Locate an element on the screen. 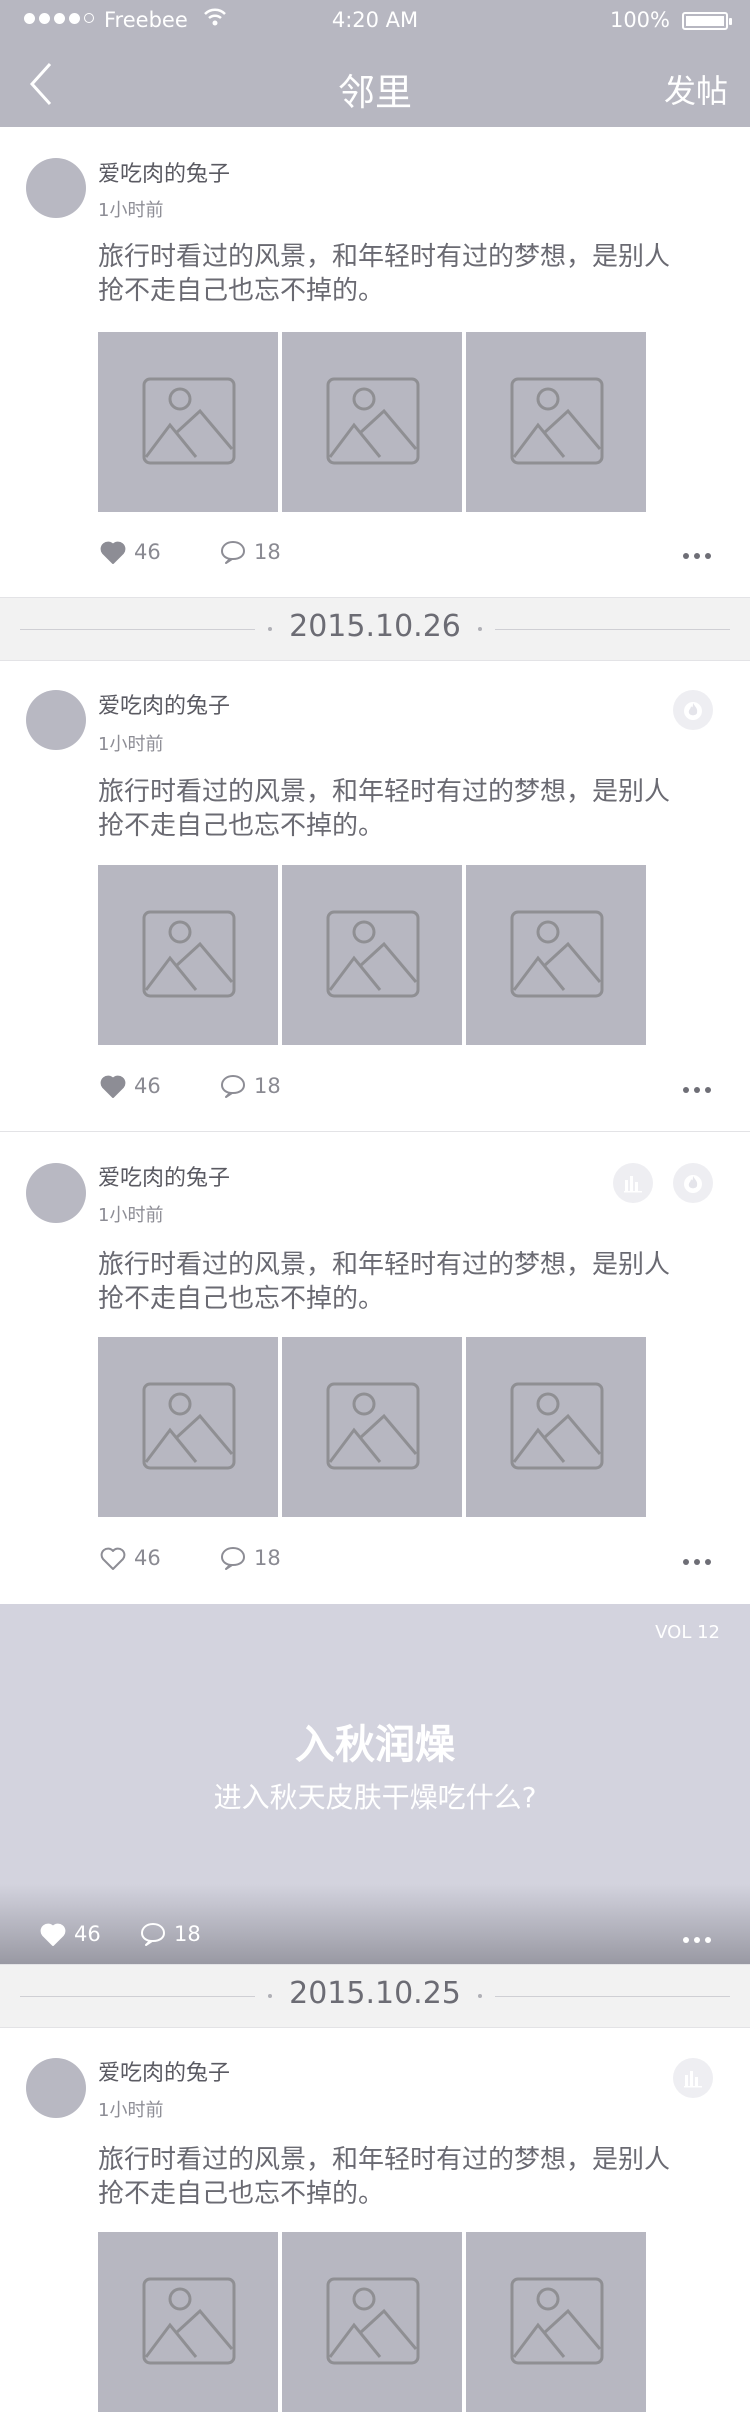 This screenshot has width=750, height=2412. date-label: 2015.10.25 is located at coordinates (375, 1993).